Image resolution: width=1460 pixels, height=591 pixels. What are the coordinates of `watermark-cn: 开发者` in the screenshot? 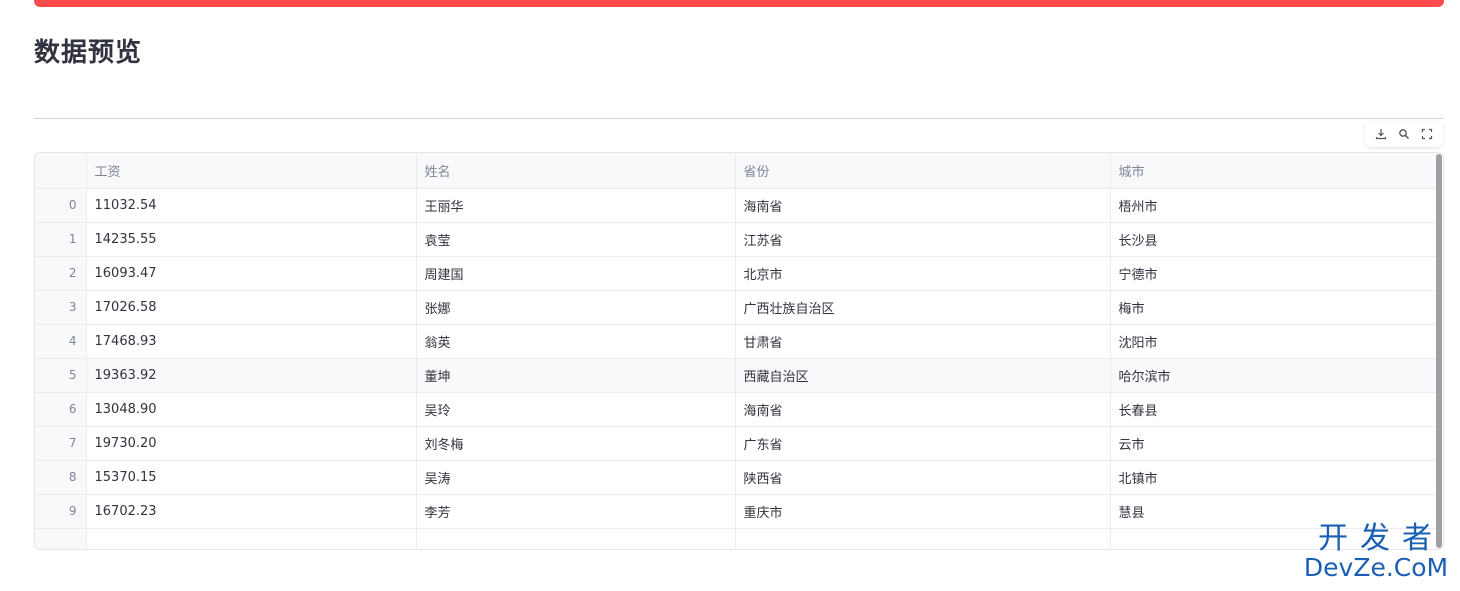 It's located at (1381, 538).